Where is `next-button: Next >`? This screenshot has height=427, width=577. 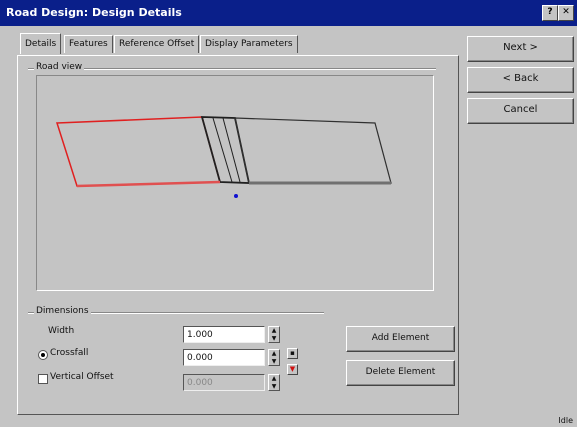 next-button: Next > is located at coordinates (520, 49).